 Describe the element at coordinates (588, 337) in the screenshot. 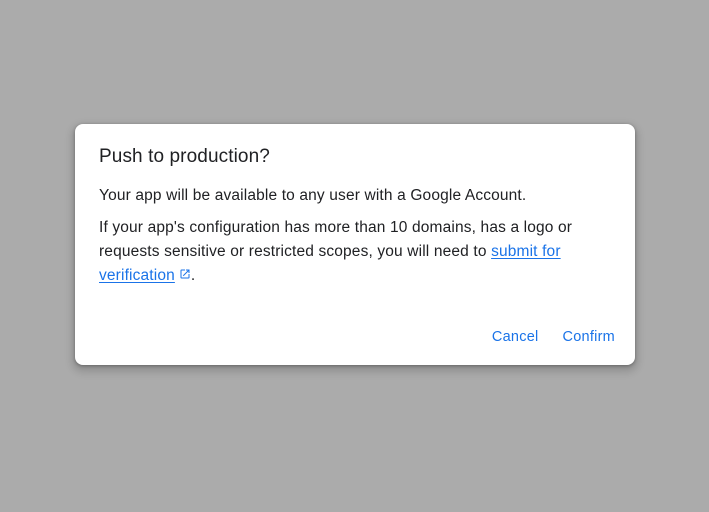

I see `confirm-button: Confirm` at that location.